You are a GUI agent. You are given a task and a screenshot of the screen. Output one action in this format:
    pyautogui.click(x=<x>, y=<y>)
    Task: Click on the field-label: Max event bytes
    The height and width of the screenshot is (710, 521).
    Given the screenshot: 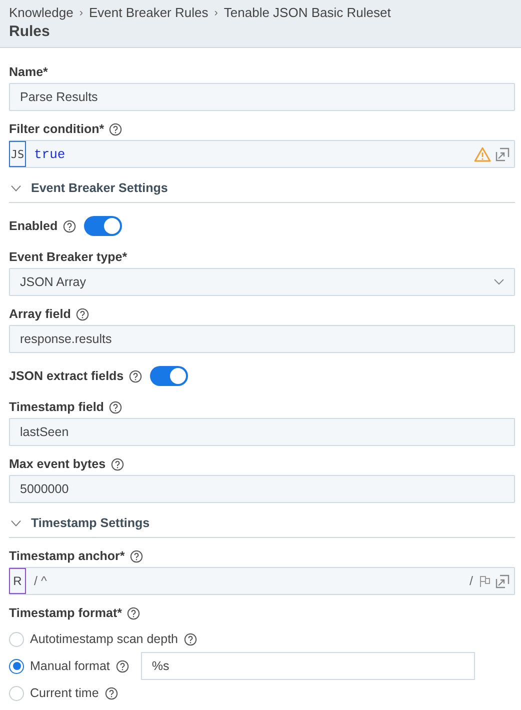 What is the action you would take?
    pyautogui.click(x=57, y=464)
    